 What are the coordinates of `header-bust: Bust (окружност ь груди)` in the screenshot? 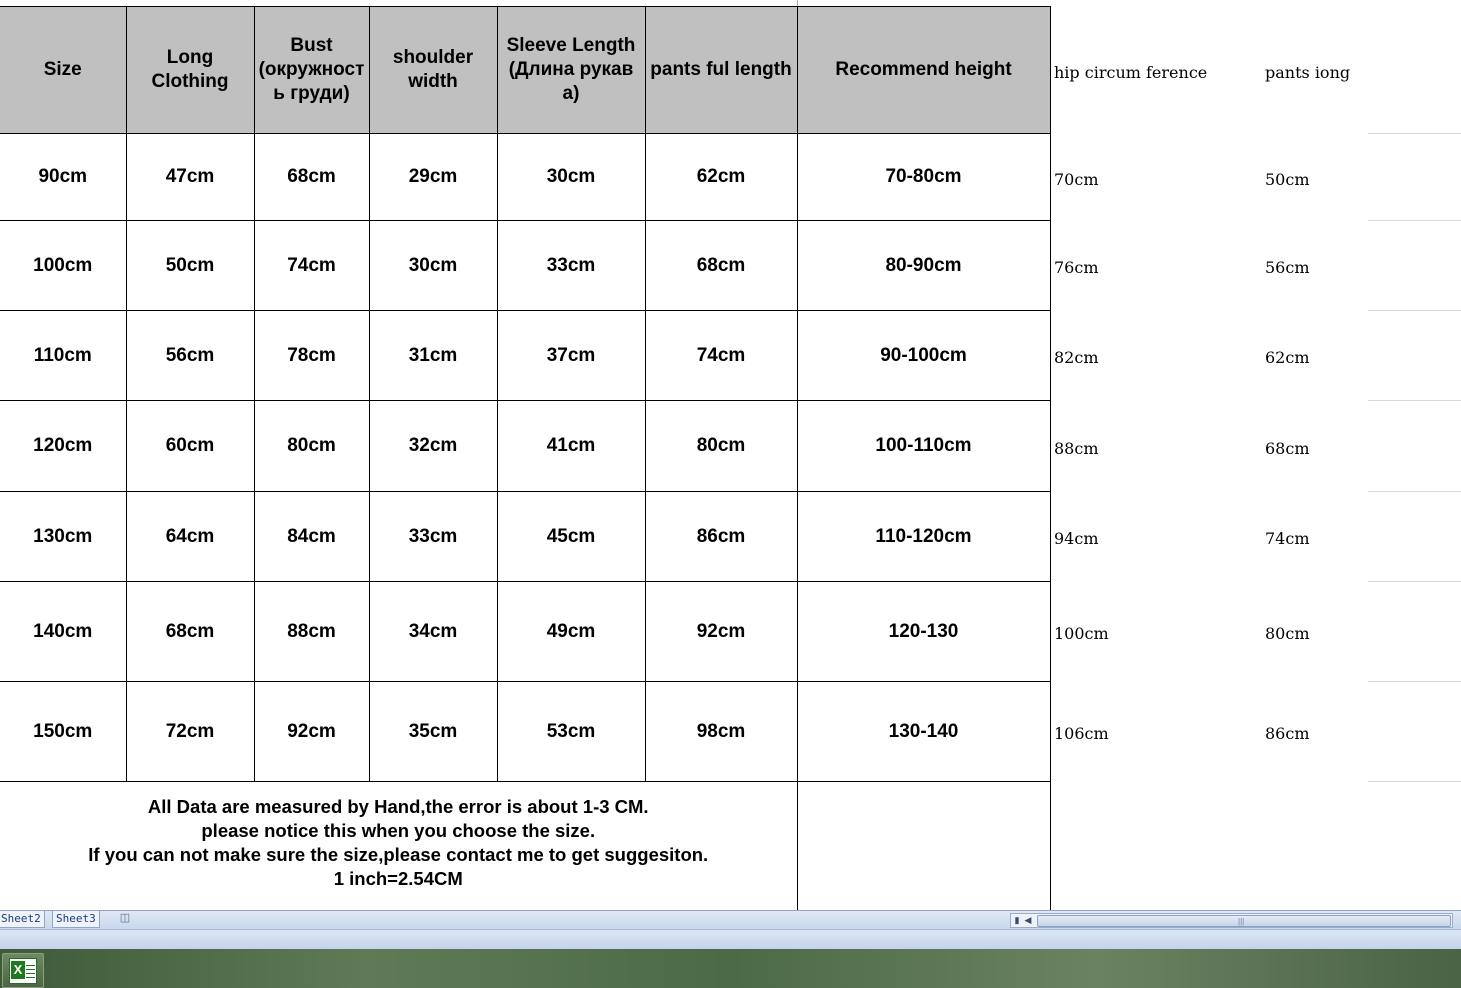 It's located at (311, 70).